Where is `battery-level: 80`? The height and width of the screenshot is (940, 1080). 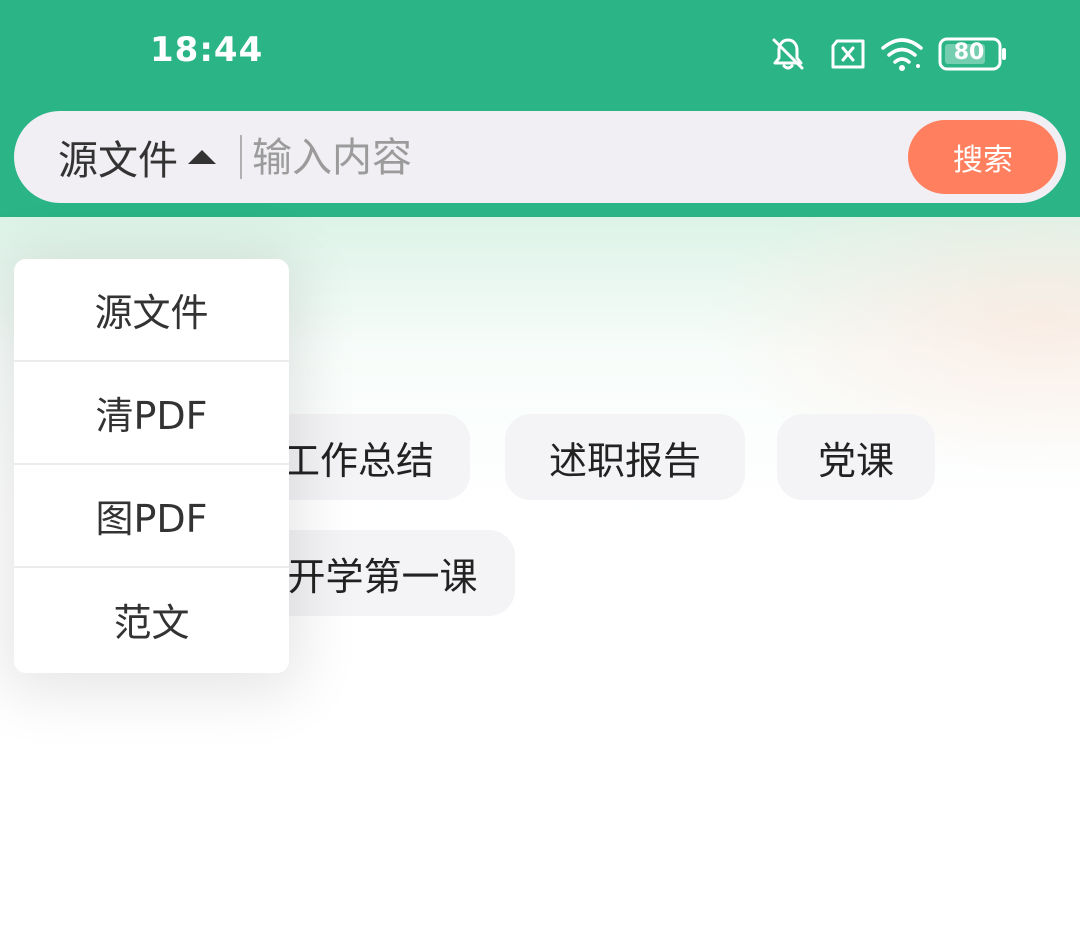 battery-level: 80 is located at coordinates (969, 52).